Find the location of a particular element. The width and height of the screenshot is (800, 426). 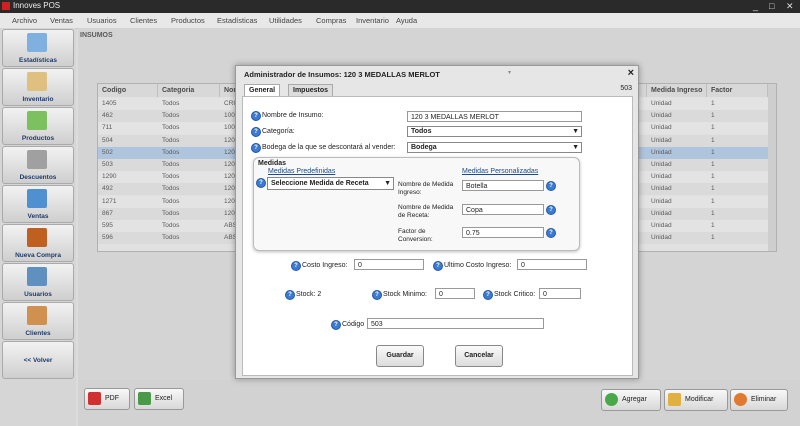

stock-minimo-label: Stock Minimo: is located at coordinates (405, 294).